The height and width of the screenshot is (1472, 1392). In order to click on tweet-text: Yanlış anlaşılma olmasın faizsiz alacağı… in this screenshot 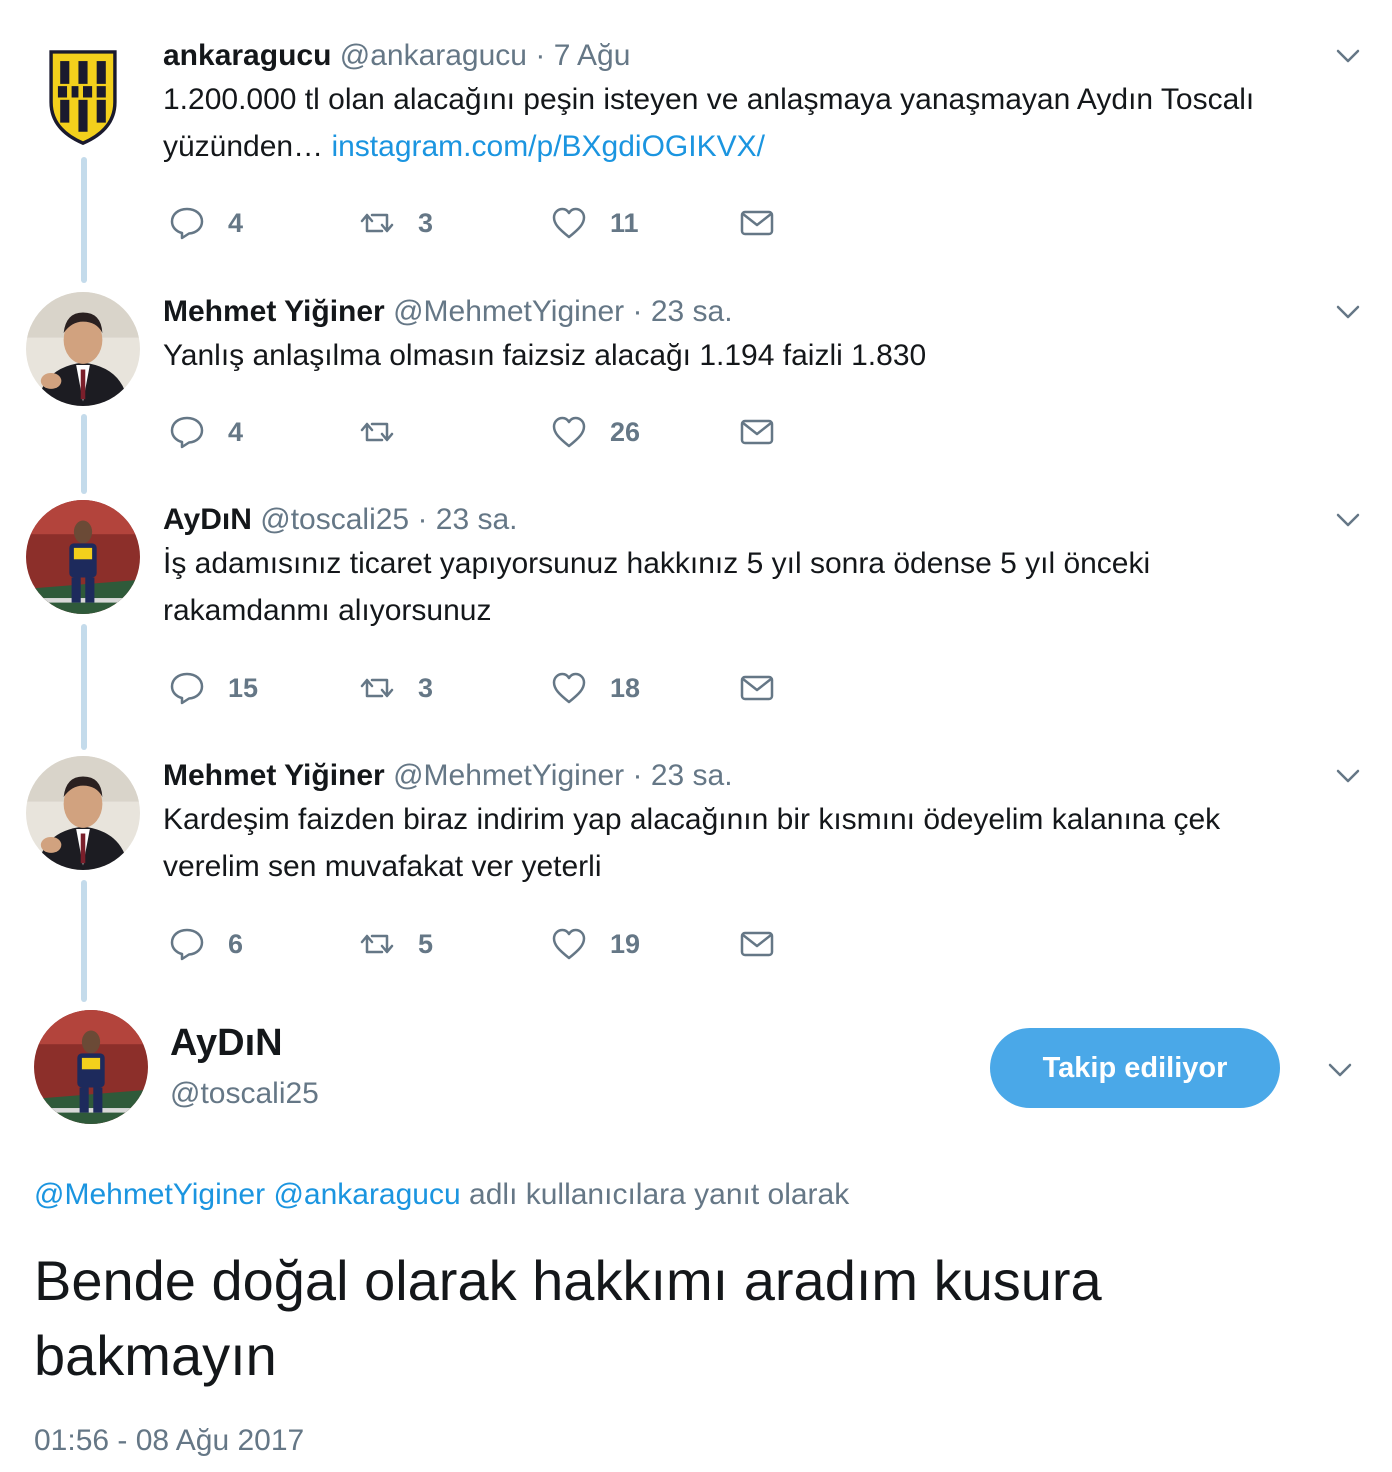, I will do `click(545, 355)`.